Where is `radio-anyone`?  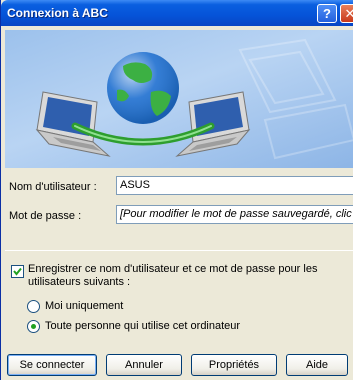 radio-anyone is located at coordinates (33, 326).